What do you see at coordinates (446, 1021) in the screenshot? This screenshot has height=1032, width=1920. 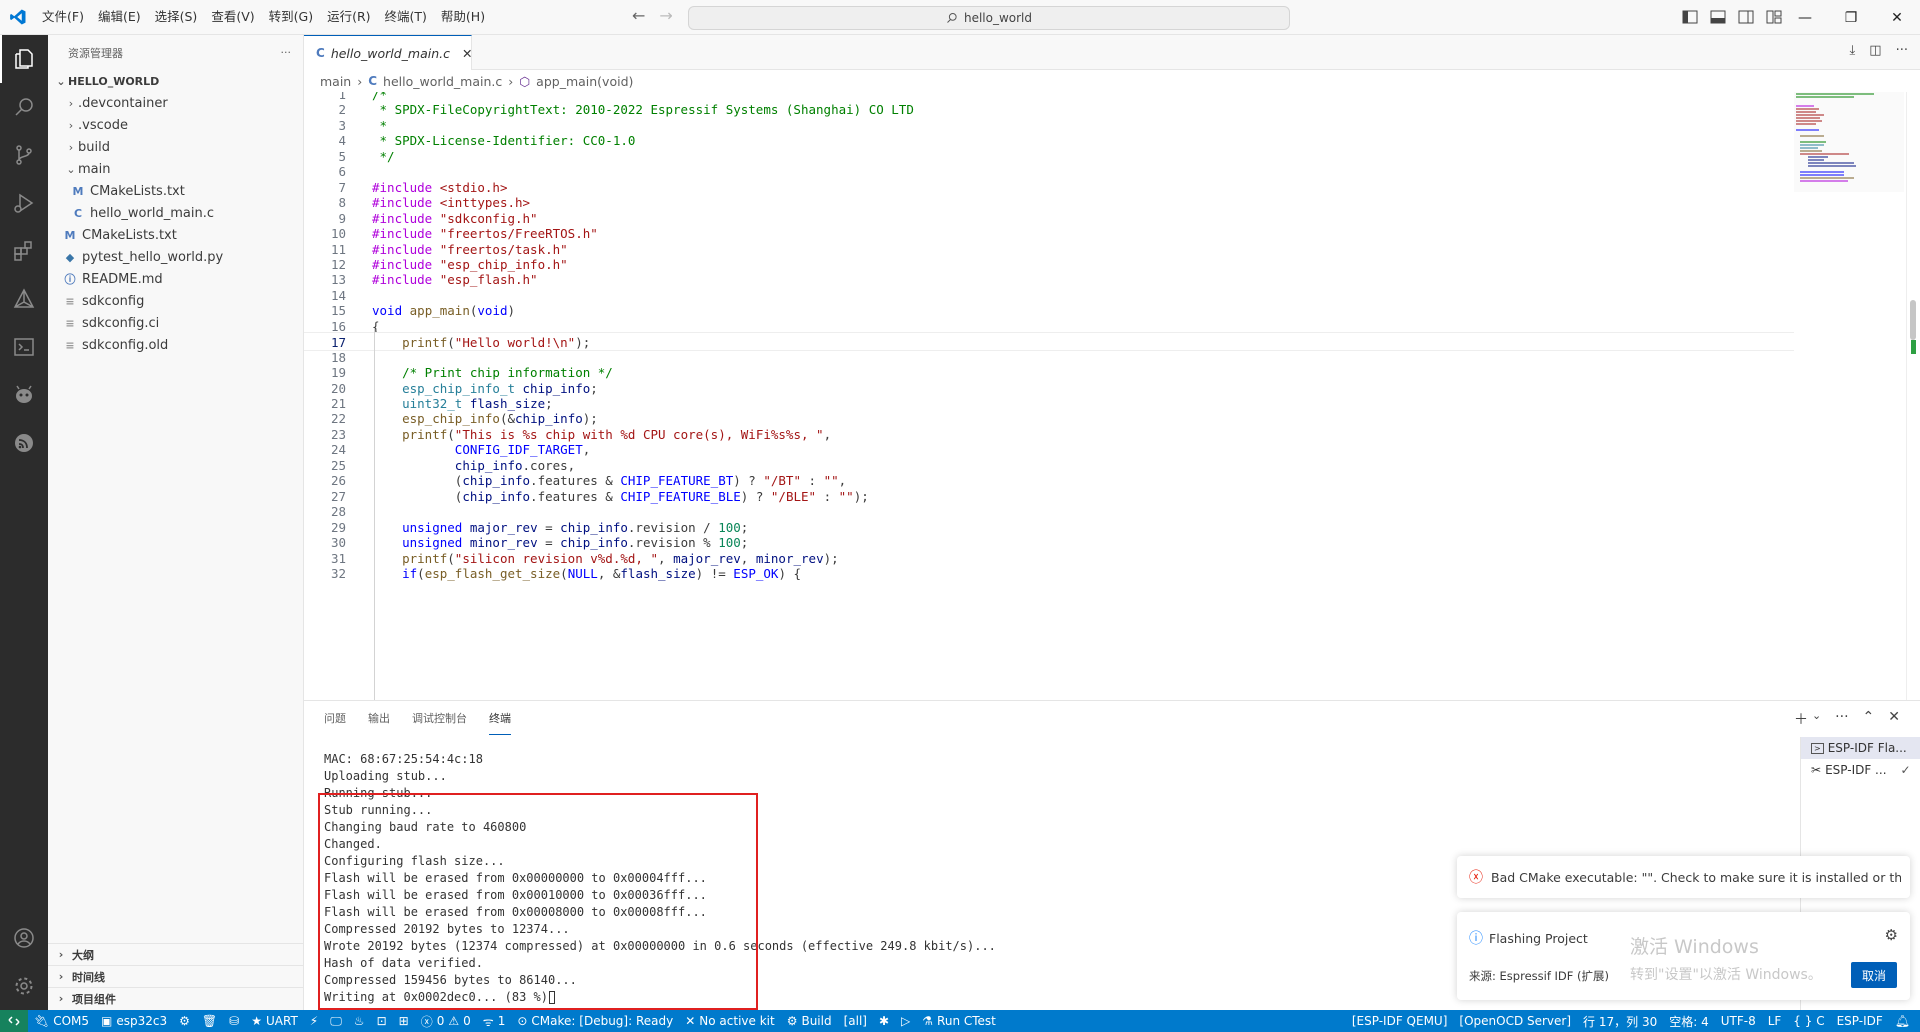 I see `status-problems: ⓧ 0 ⚠ 0` at bounding box center [446, 1021].